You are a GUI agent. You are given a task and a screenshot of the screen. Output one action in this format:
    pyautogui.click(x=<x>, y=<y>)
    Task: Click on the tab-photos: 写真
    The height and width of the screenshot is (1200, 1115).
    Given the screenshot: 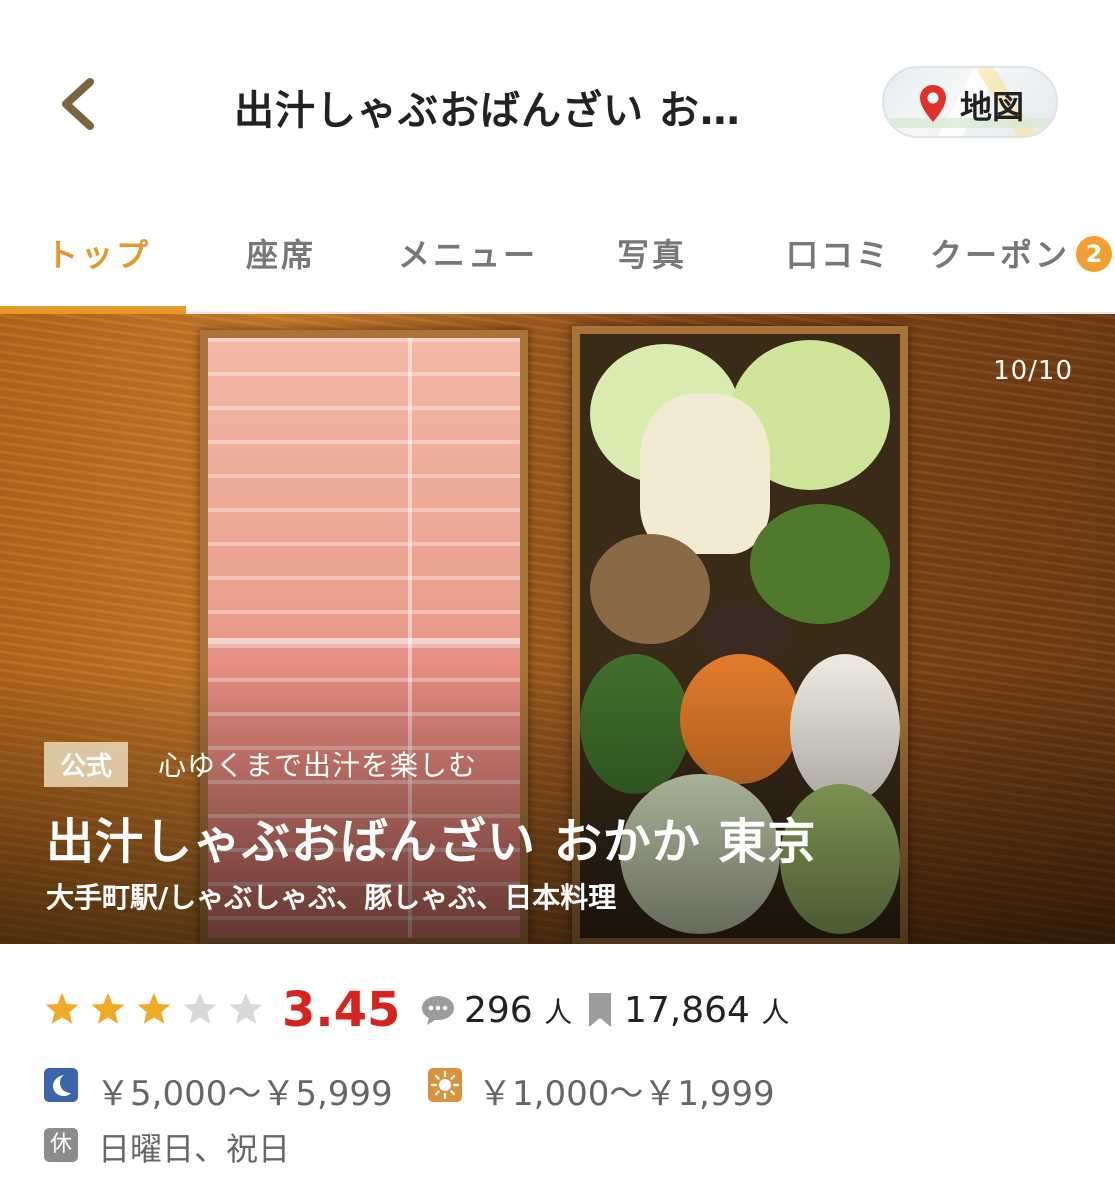 What is the action you would take?
    pyautogui.click(x=652, y=253)
    